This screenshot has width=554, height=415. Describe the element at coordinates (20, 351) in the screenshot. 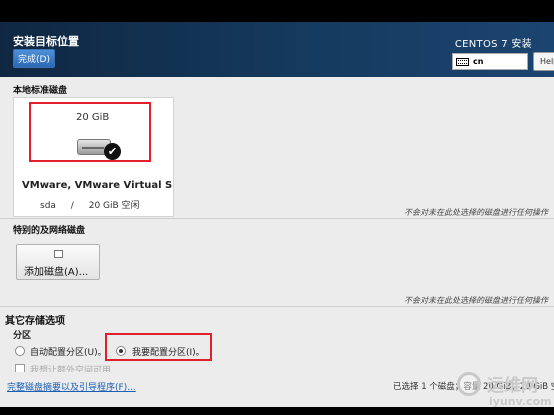

I see `auto-partition-radio` at that location.